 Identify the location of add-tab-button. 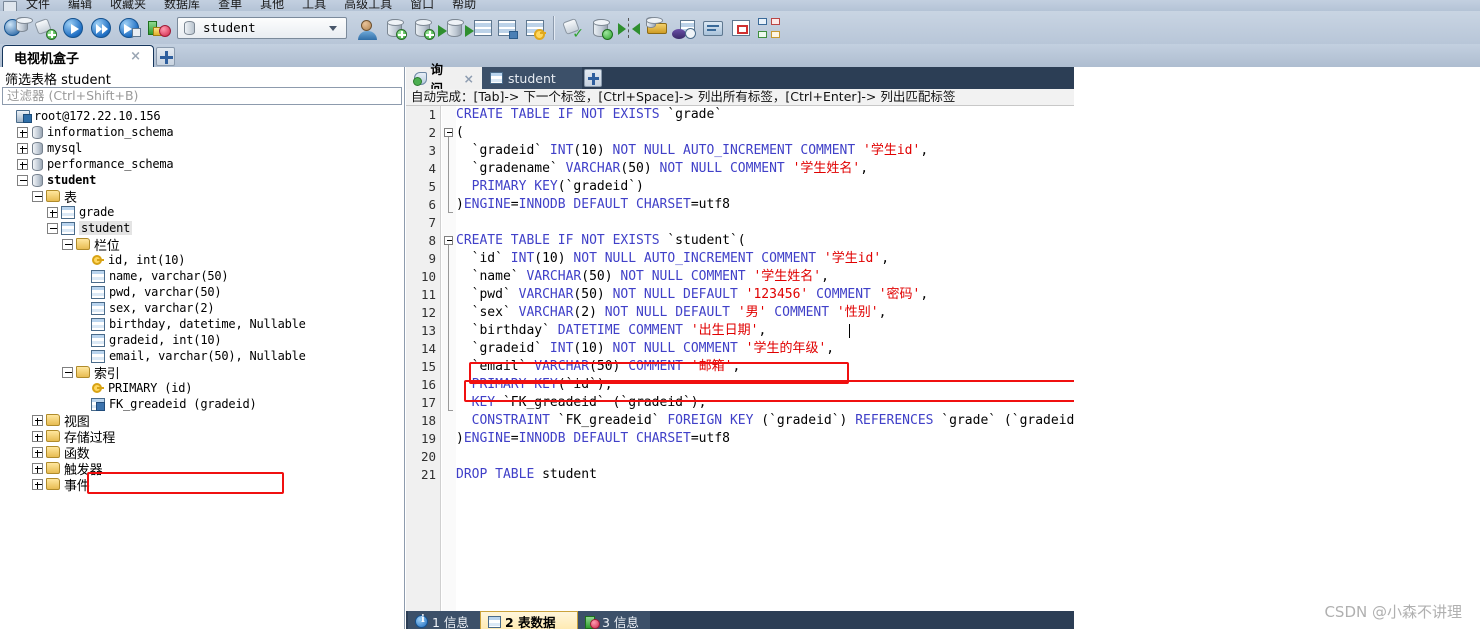
(593, 78).